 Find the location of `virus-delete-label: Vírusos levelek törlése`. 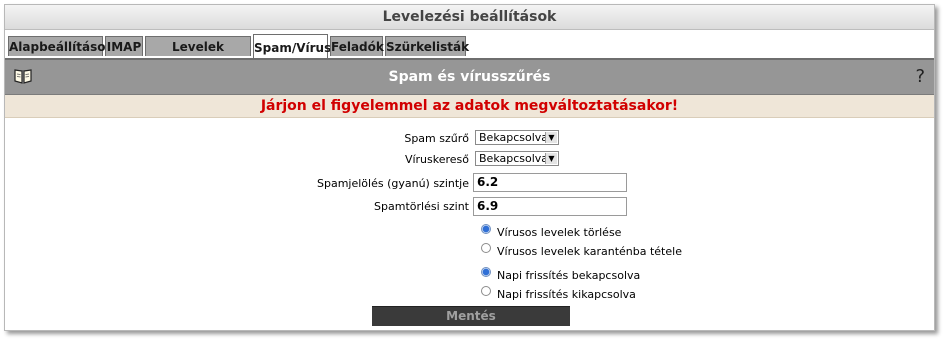

virus-delete-label: Vírusos levelek törlése is located at coordinates (559, 232).